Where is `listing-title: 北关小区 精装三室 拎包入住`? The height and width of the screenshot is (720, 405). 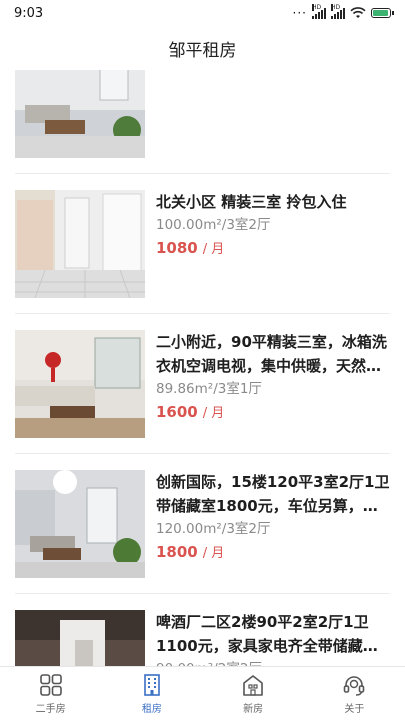
listing-title: 北关小区 精装三室 拎包入住 is located at coordinates (251, 202).